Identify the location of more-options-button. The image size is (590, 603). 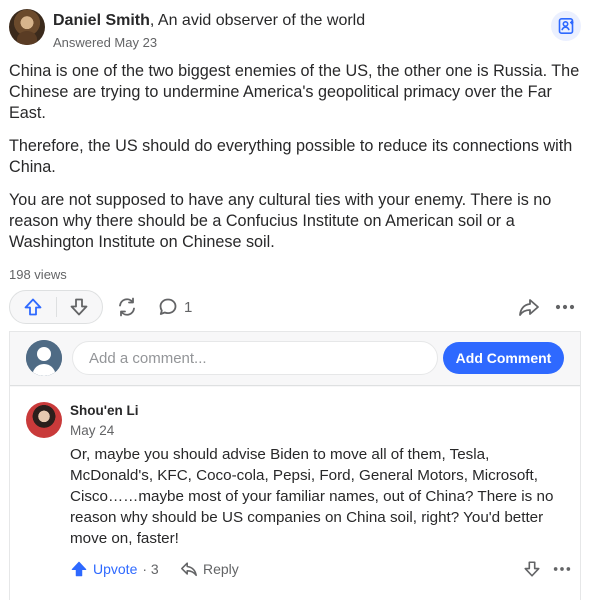
(565, 307).